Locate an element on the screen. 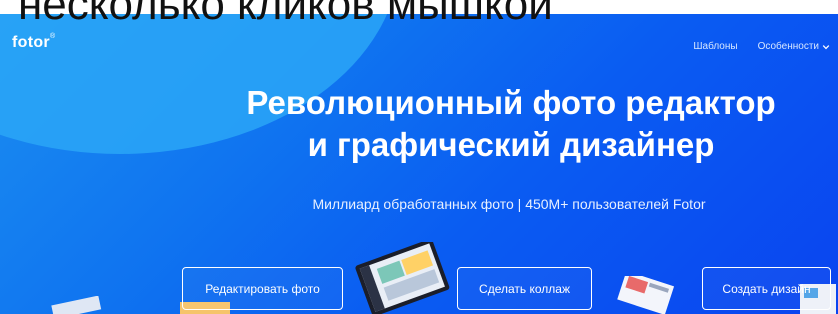 This screenshot has width=838, height=314. nav-templates: Шаблоны is located at coordinates (715, 46).